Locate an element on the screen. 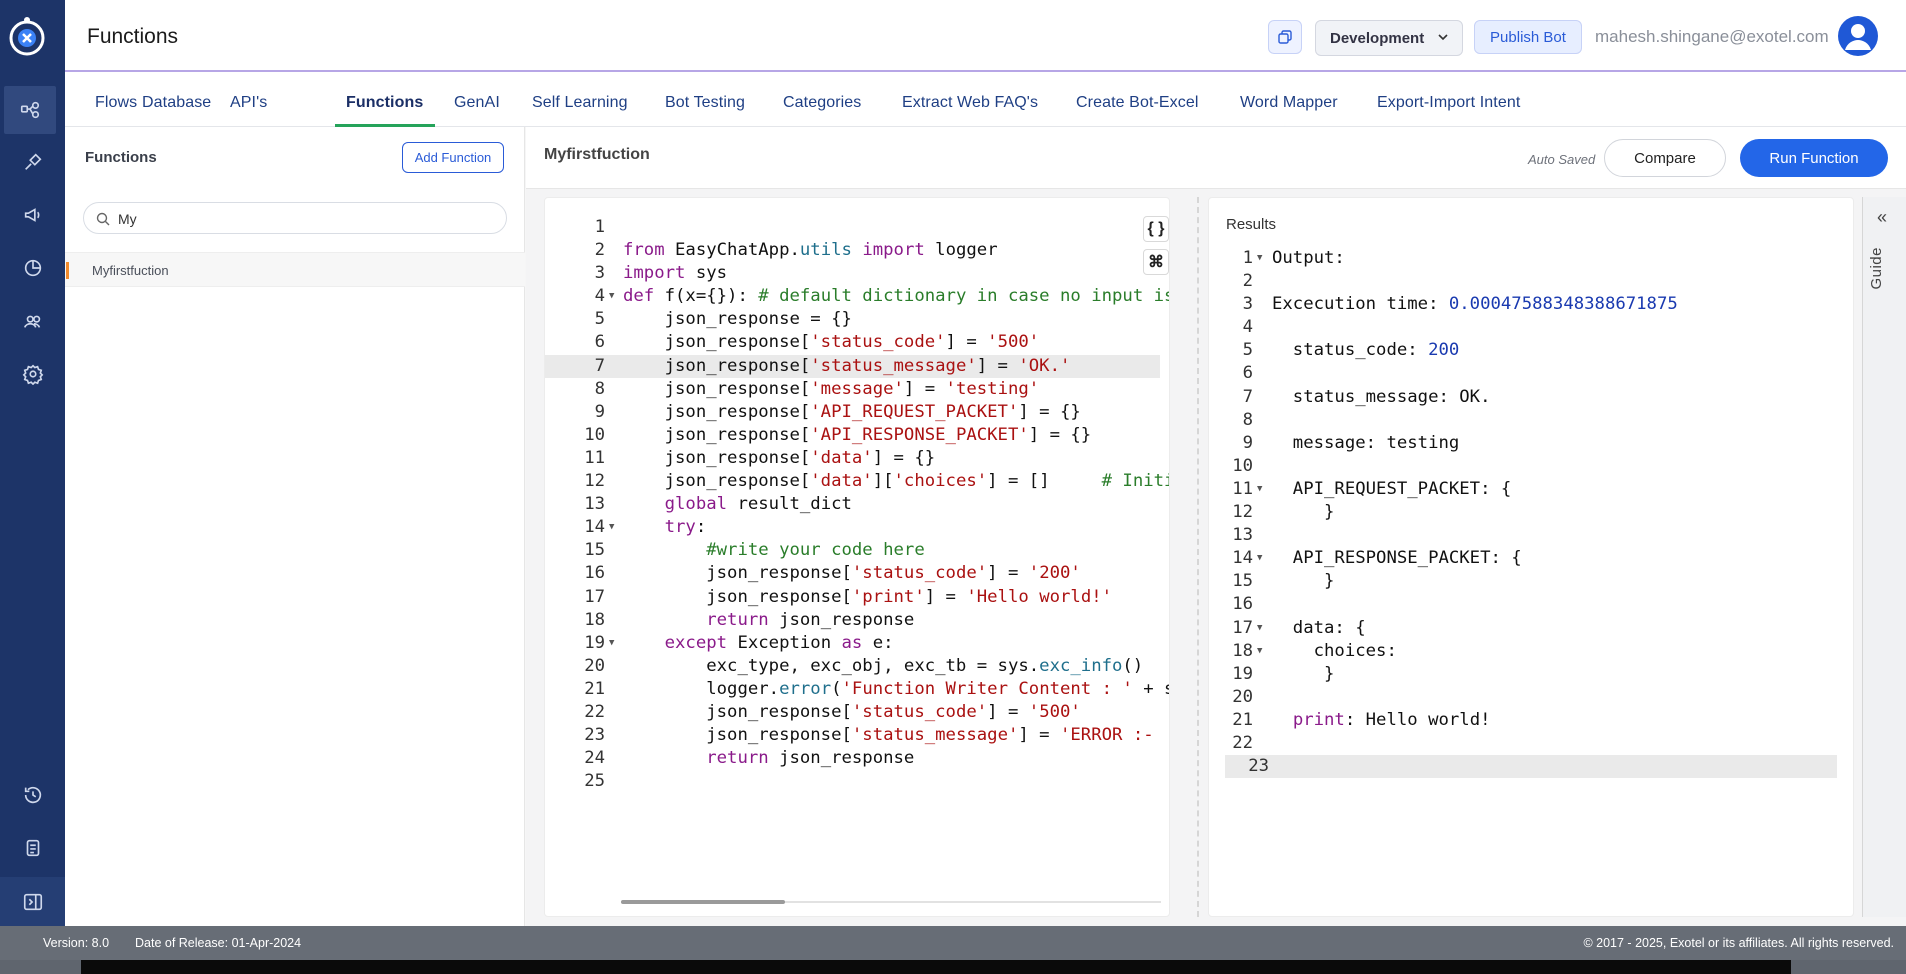 The width and height of the screenshot is (1906, 974). result-line: 11 ▼ API_REQUEST_PACKET: { is located at coordinates (1515, 489).